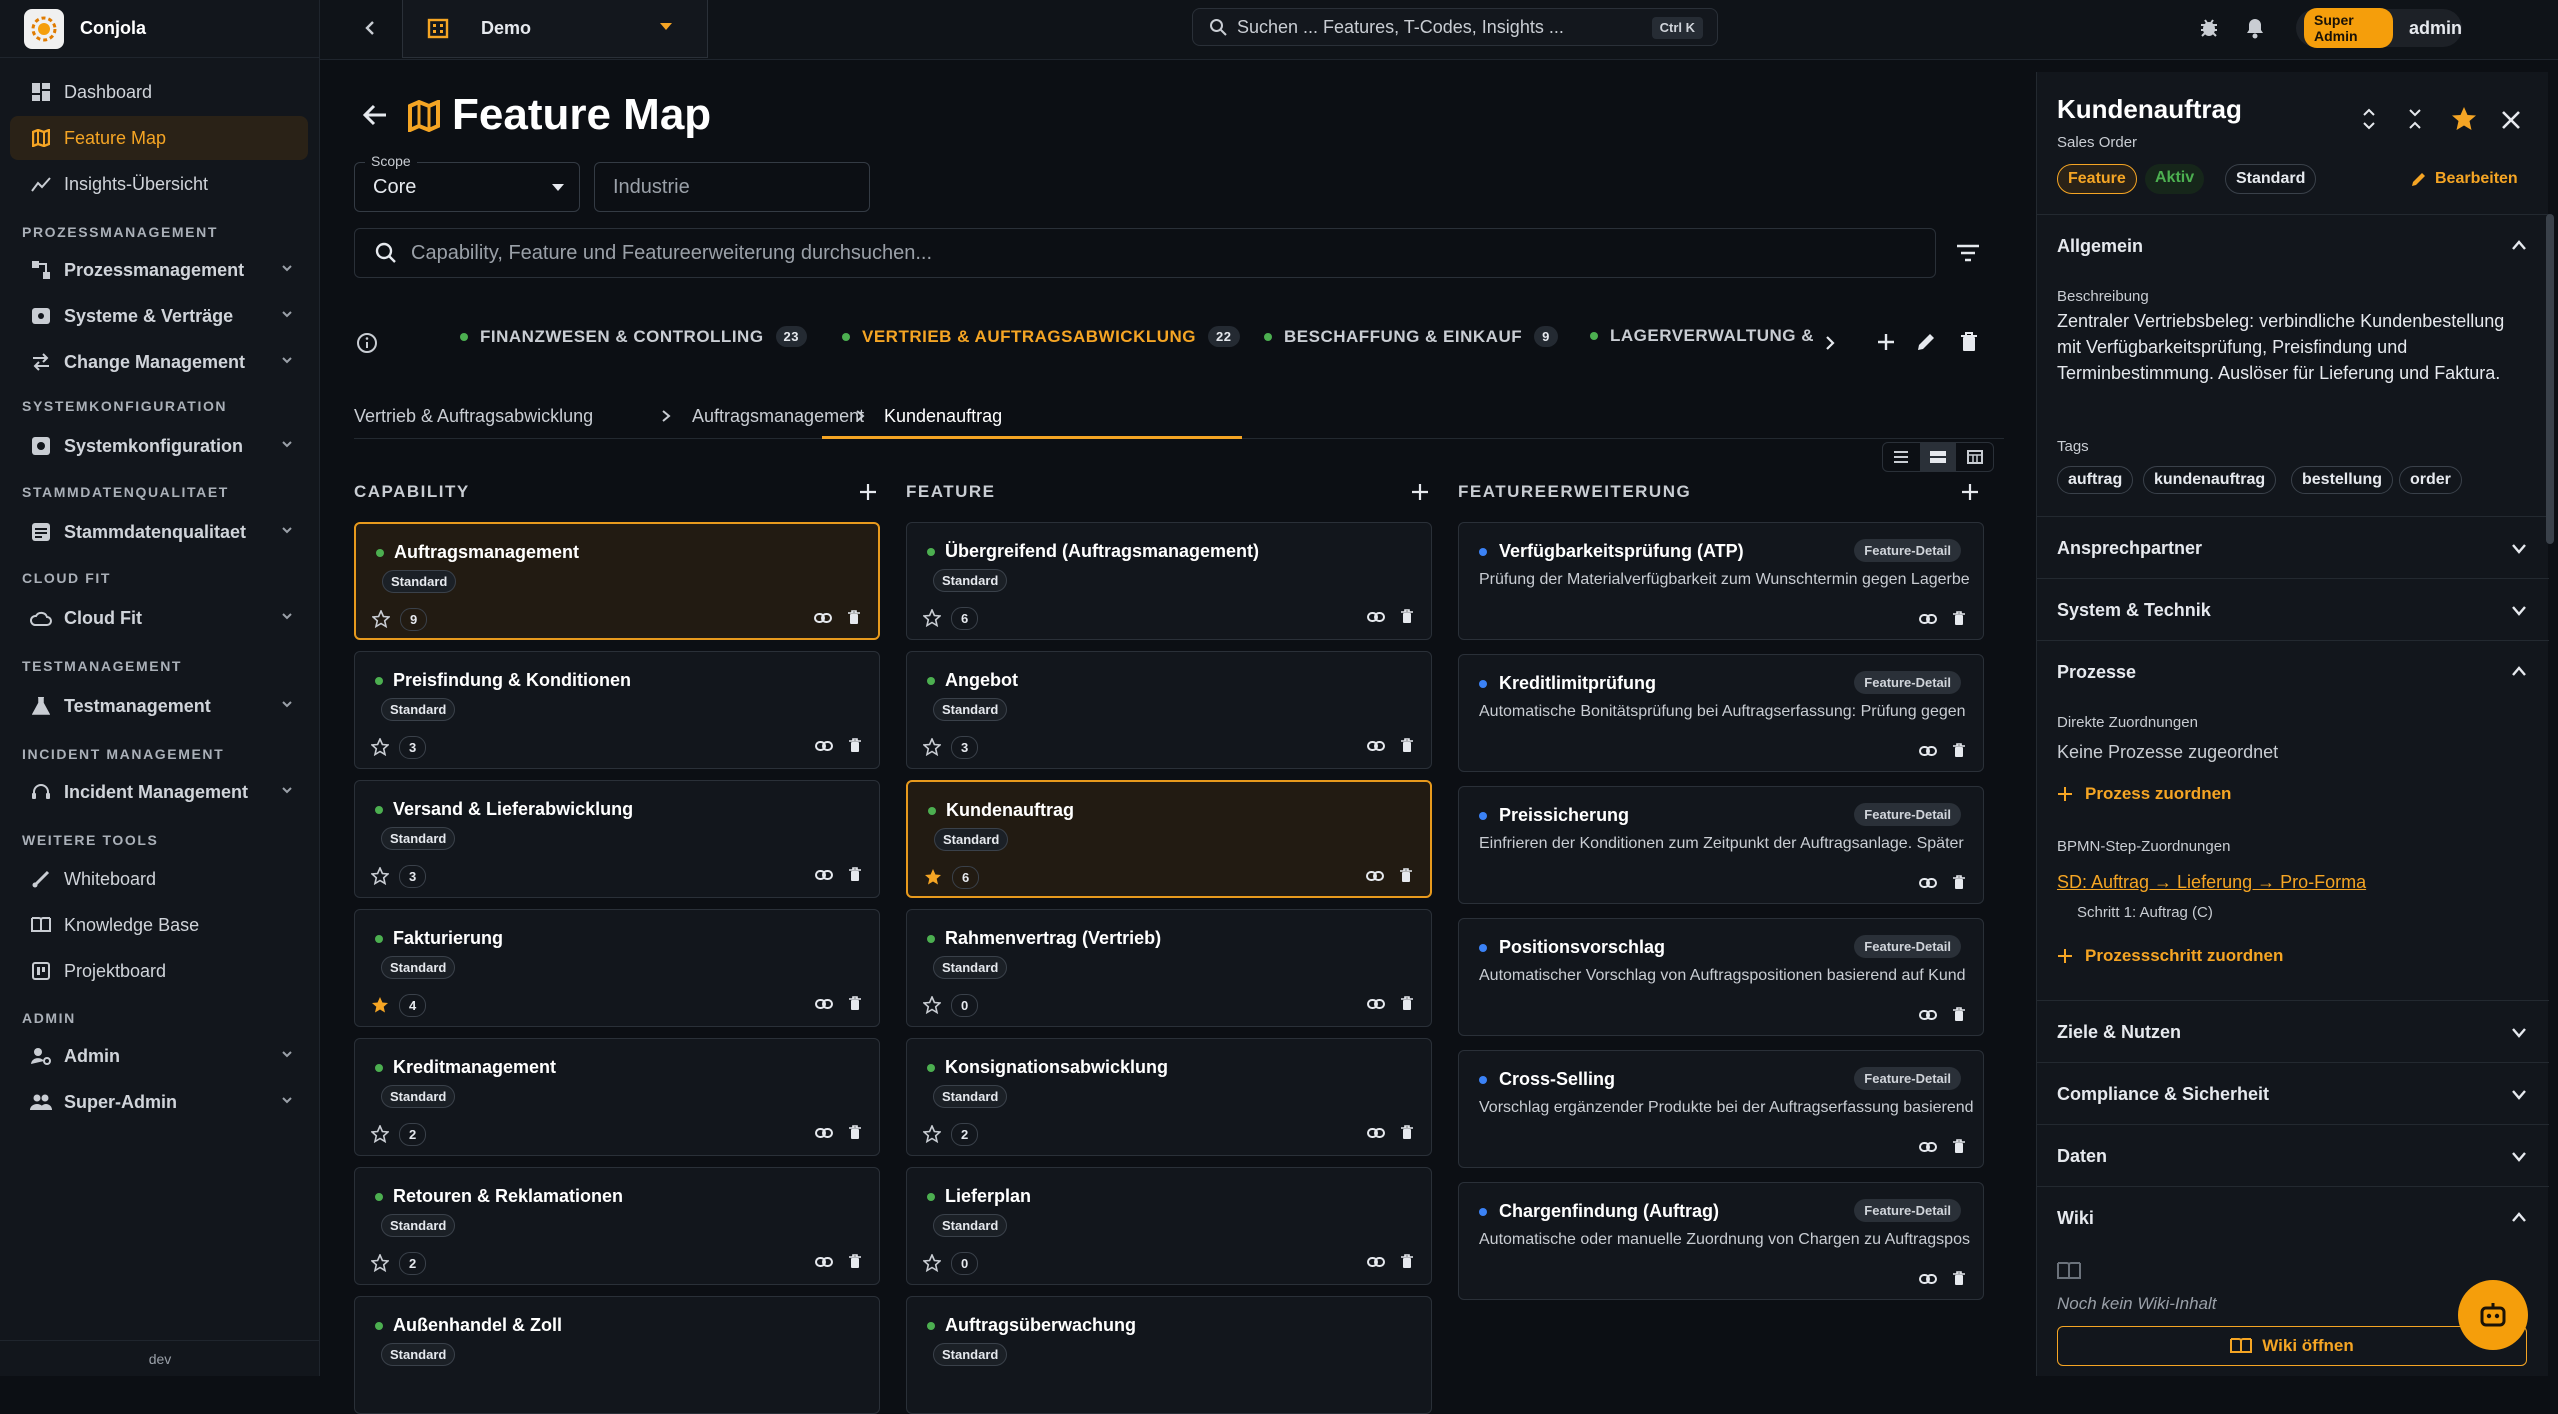 Image resolution: width=2558 pixels, height=1414 pixels. Describe the element at coordinates (2170, 956) in the screenshot. I see `assign-step-button: Prozessschritt zuordnen` at that location.